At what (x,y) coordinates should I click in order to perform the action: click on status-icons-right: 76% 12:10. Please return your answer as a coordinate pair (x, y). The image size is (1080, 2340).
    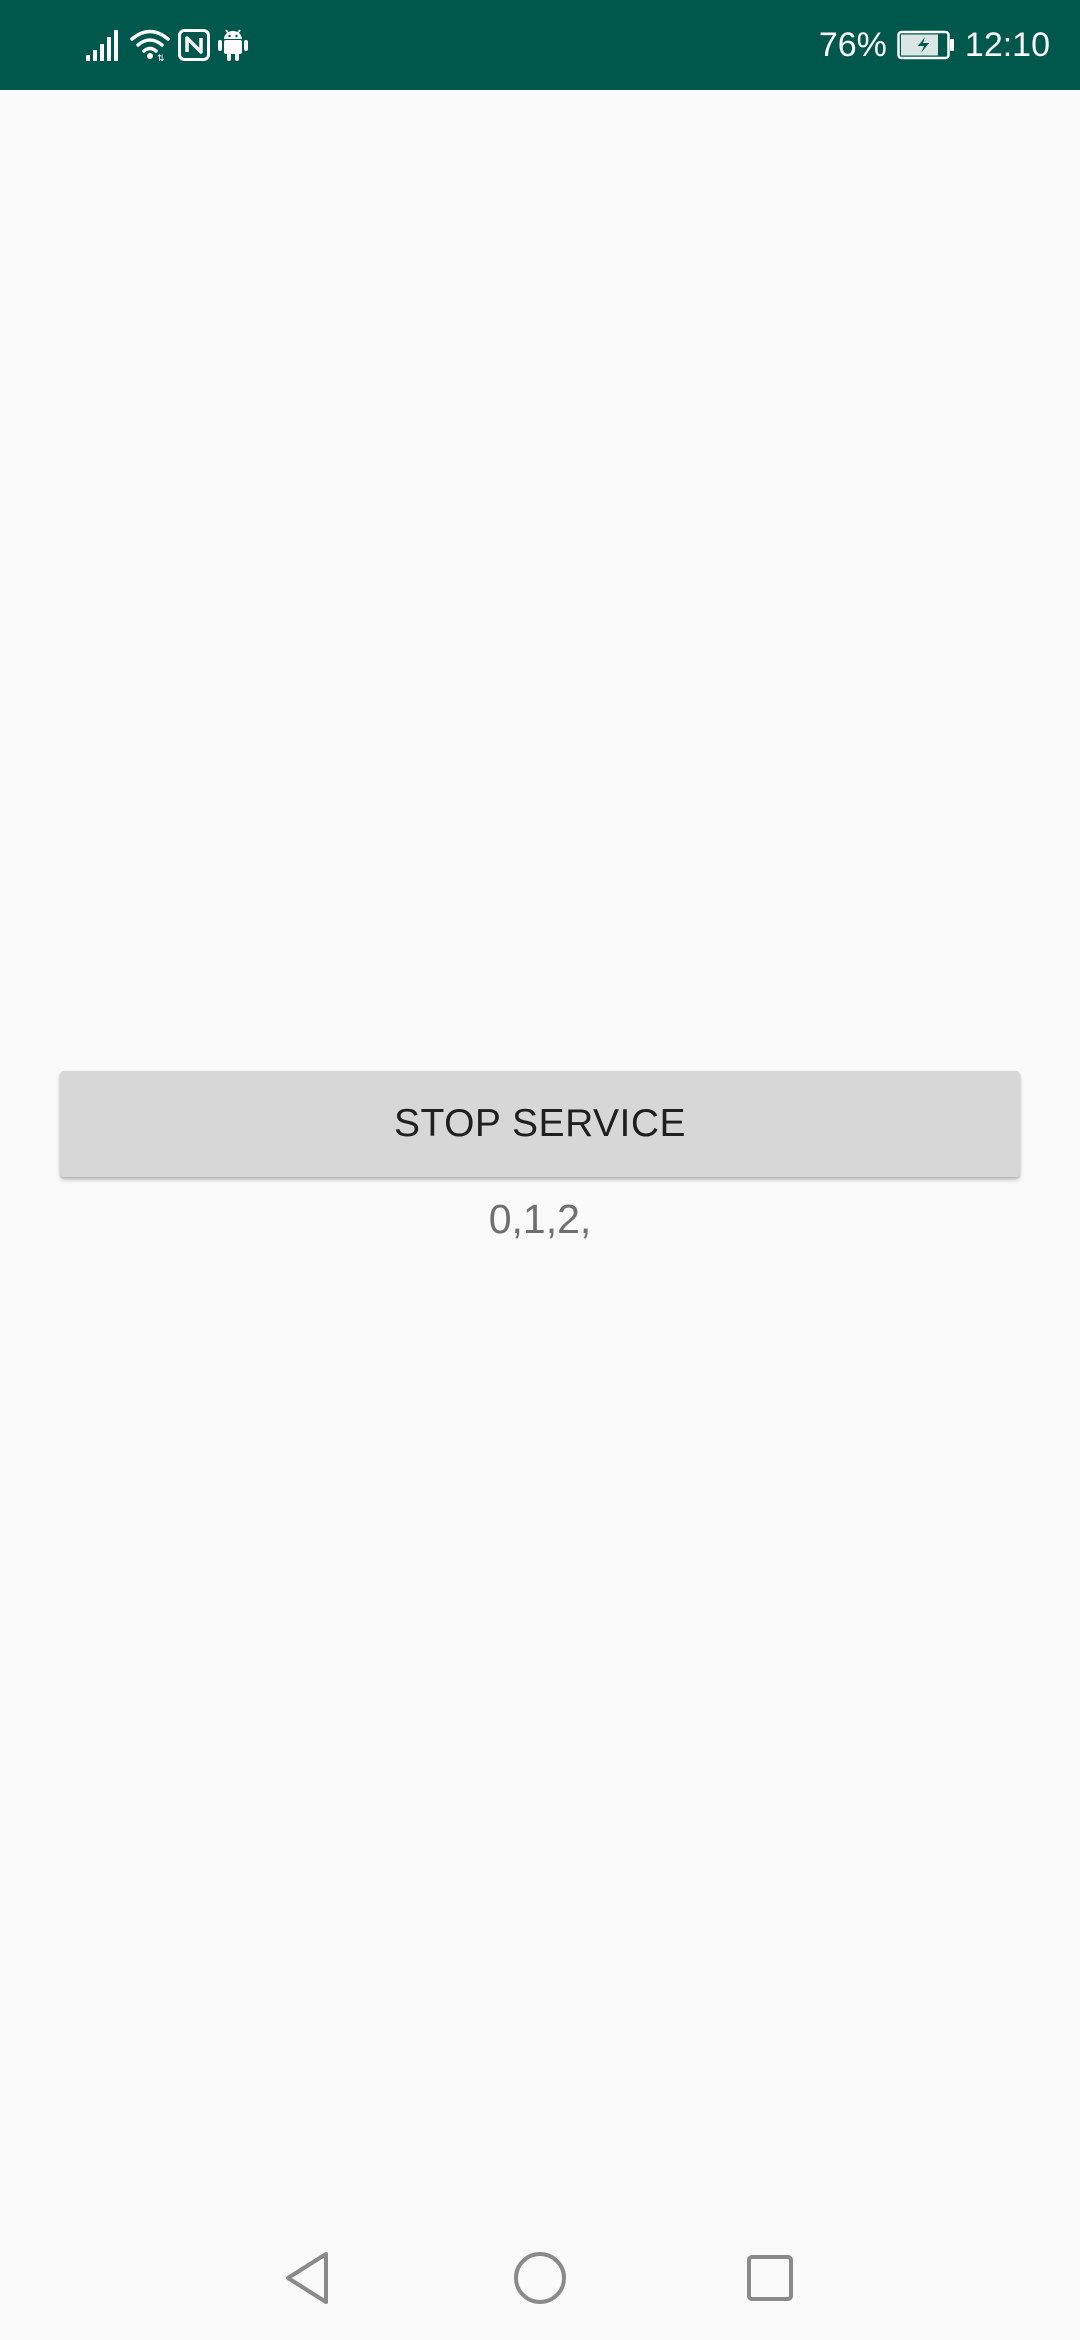
    Looking at the image, I should click on (934, 45).